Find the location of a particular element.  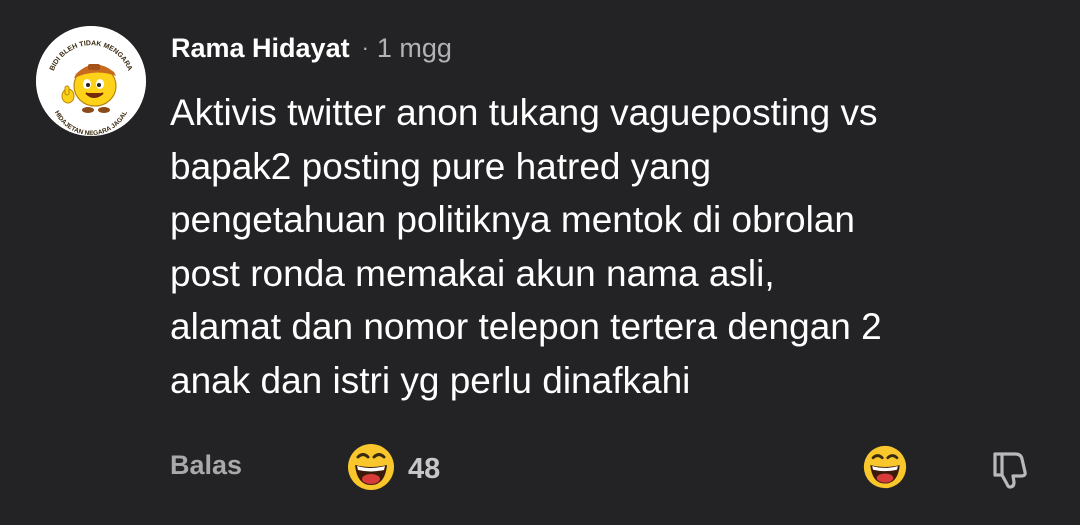

thumbs-down-icon is located at coordinates (1010, 471).